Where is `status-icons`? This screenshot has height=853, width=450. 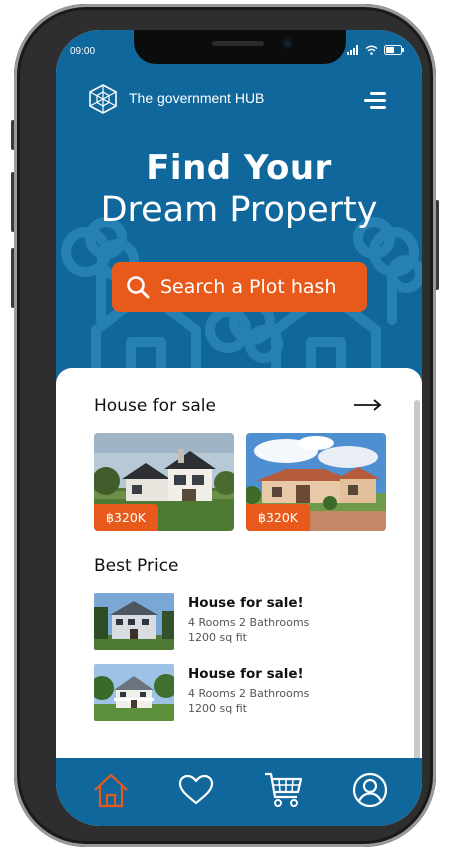 status-icons is located at coordinates (375, 50).